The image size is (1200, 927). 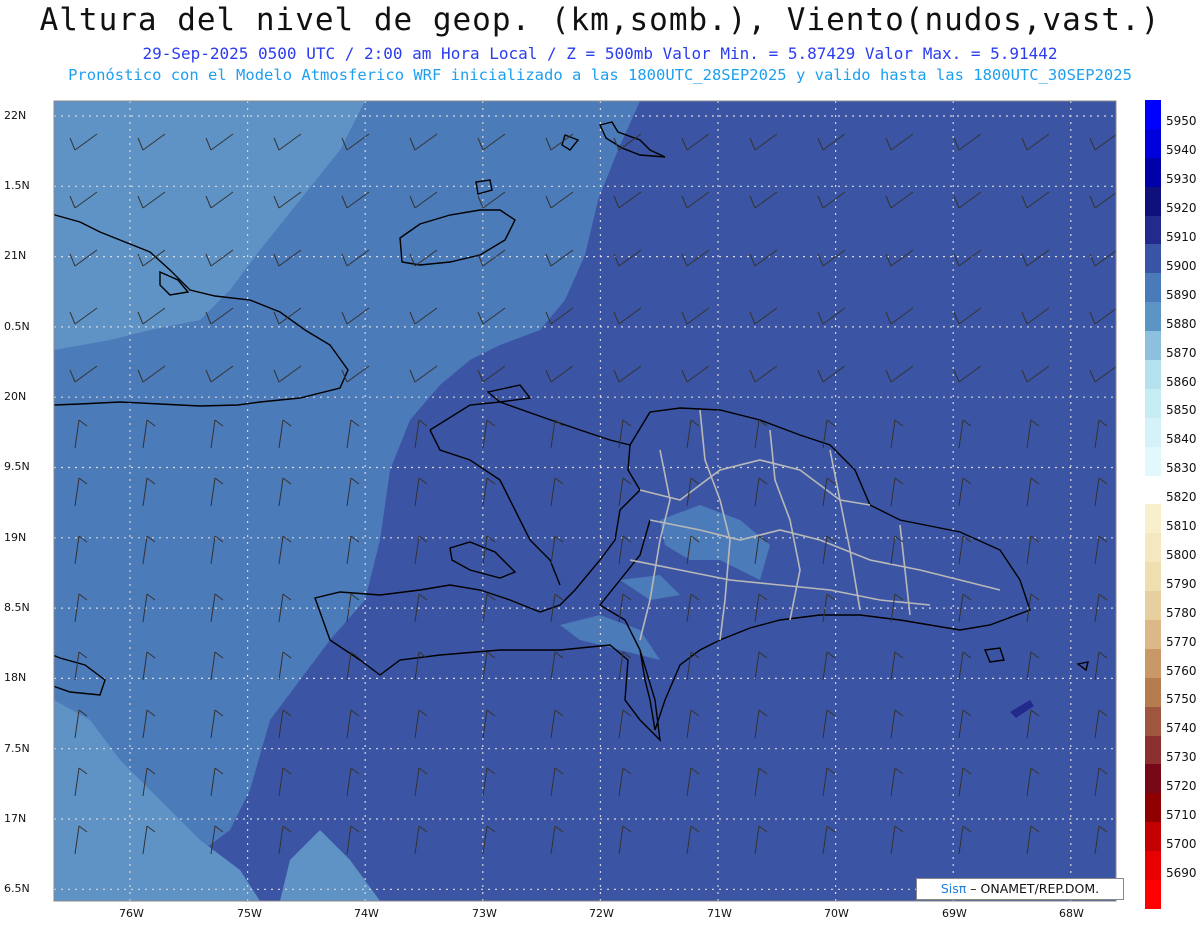 I want to click on lon-label: 75W, so click(x=249, y=913).